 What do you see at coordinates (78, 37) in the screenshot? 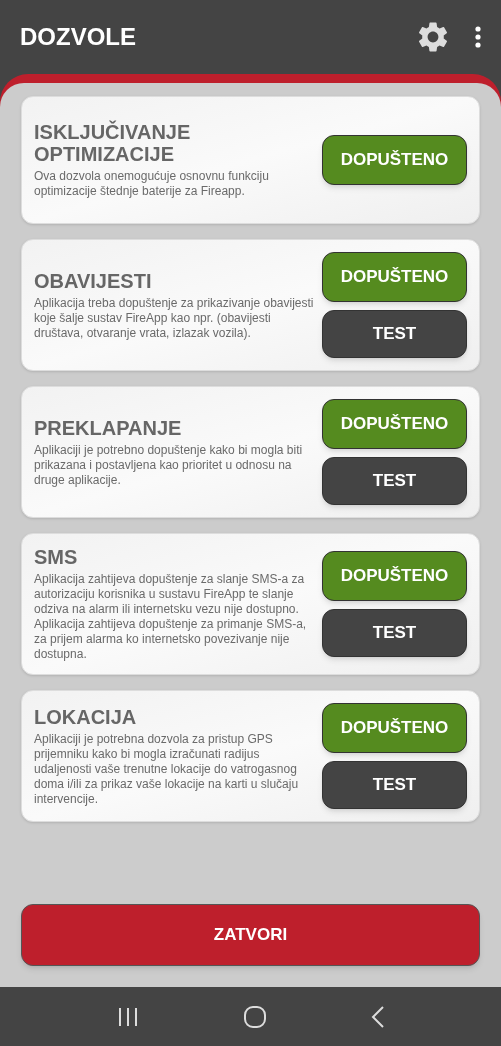
I see `app-bar-title: DOZVOLE` at bounding box center [78, 37].